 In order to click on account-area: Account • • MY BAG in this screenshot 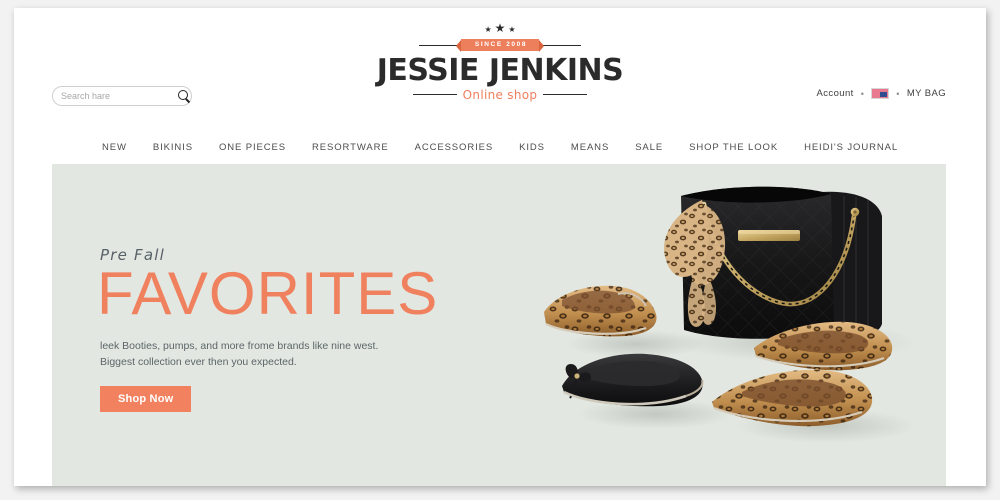, I will do `click(881, 93)`.